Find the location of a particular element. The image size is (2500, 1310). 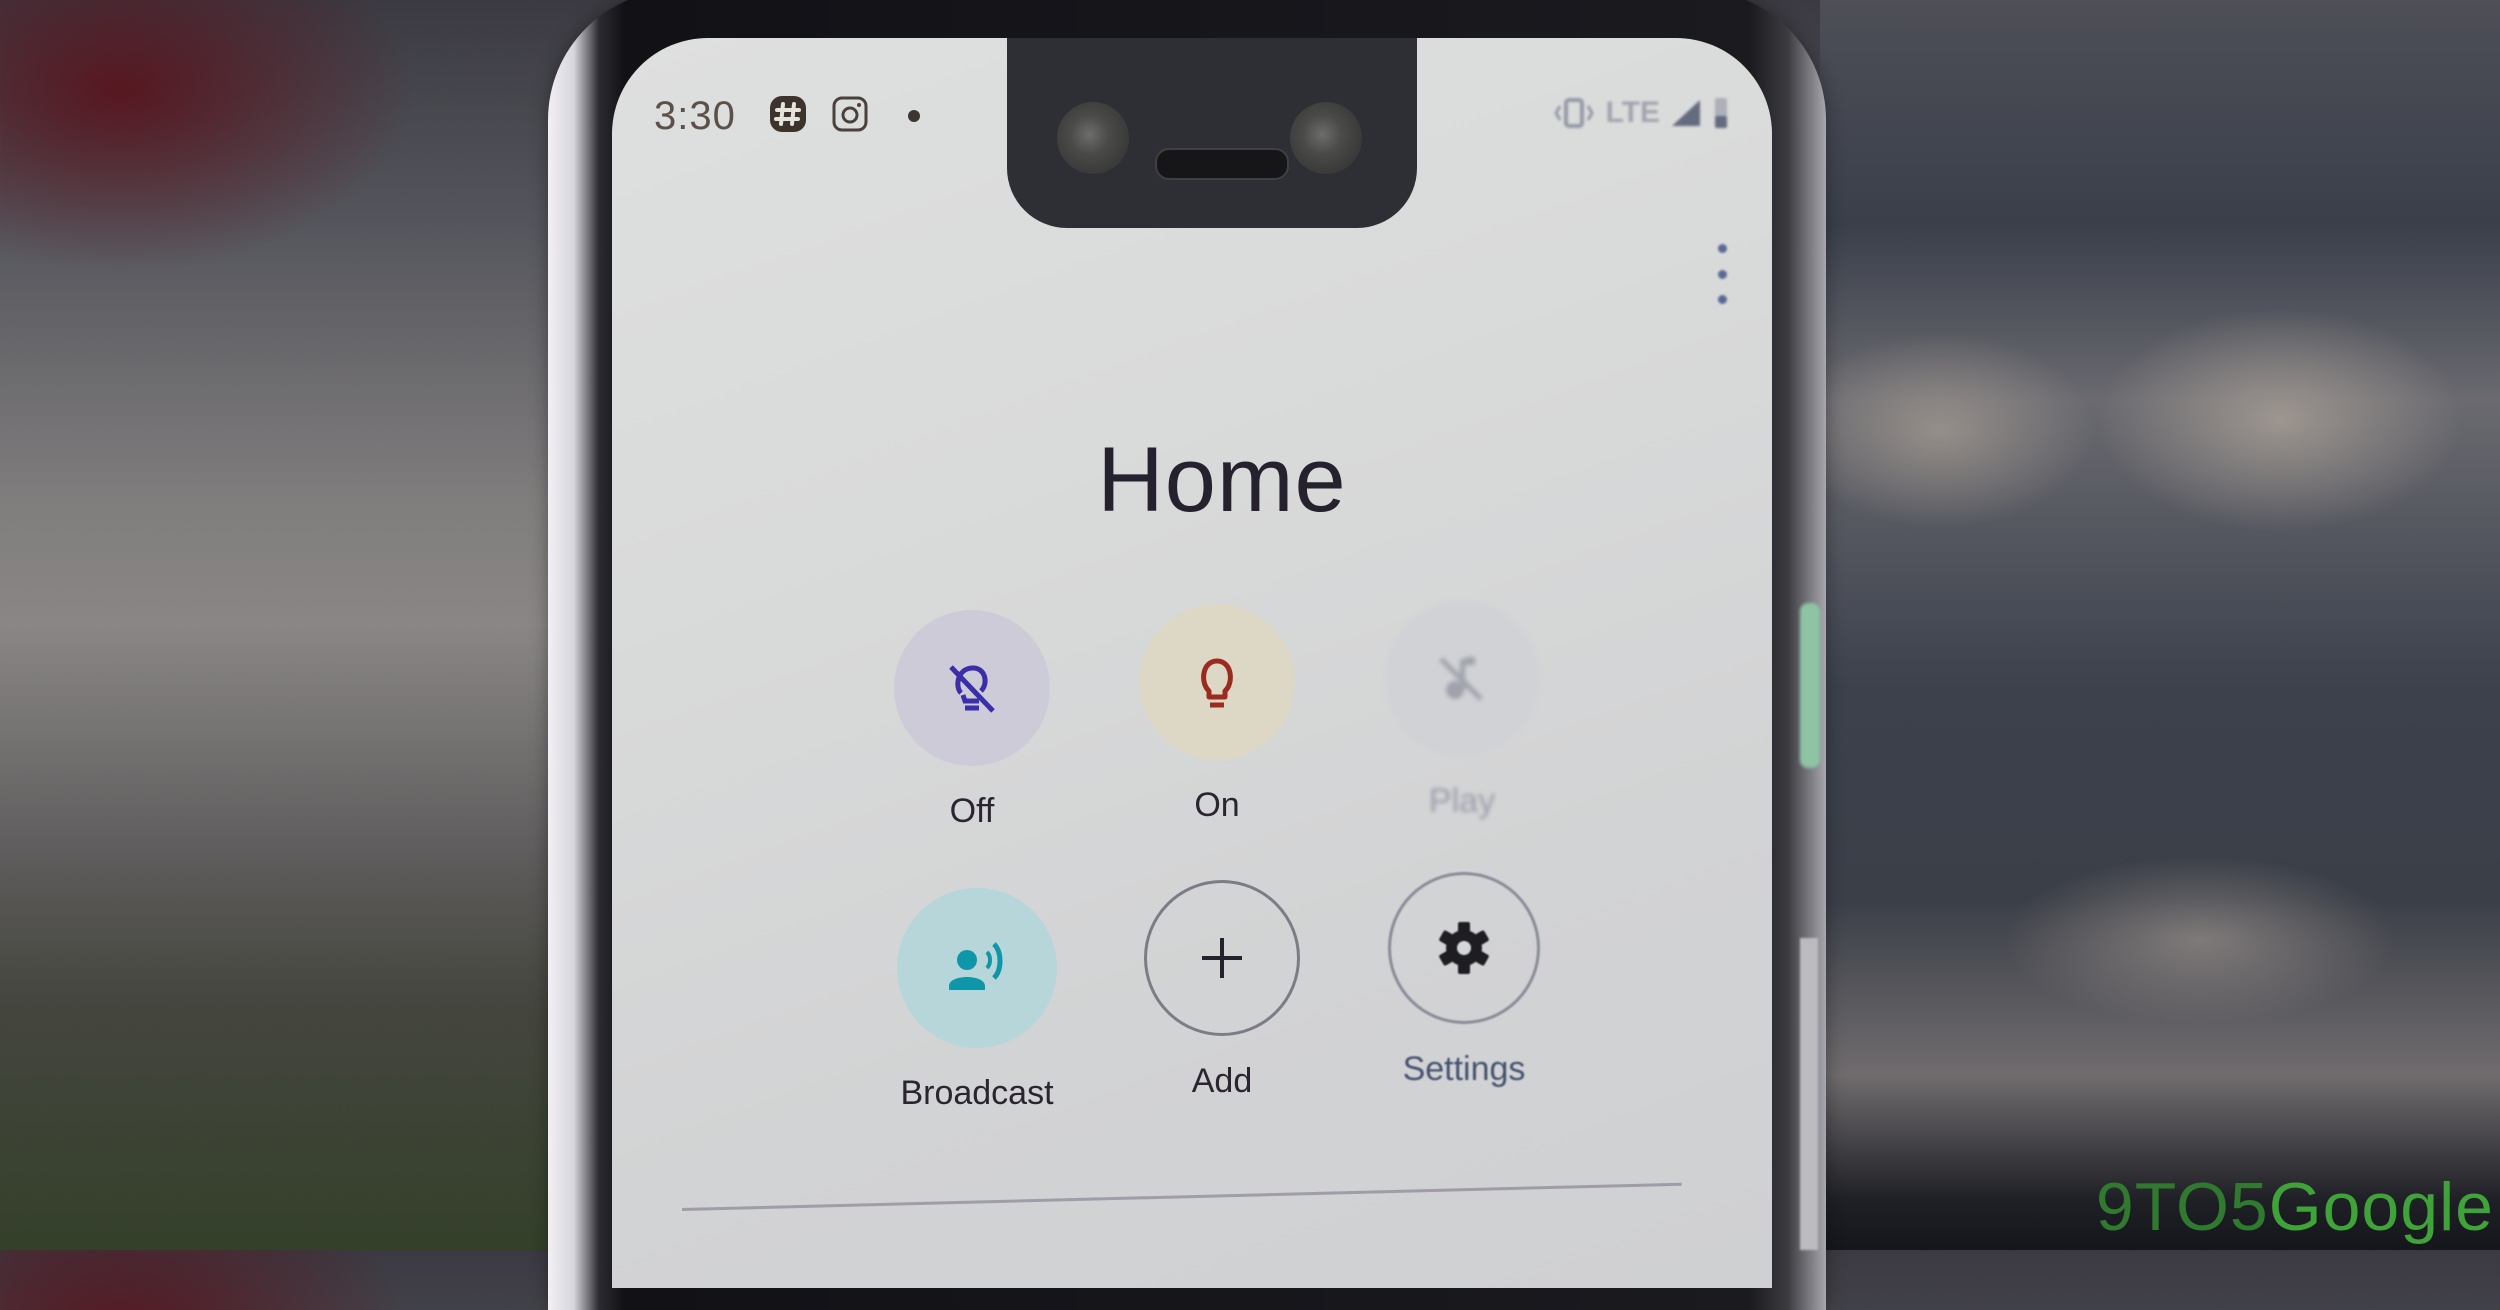

add-button-circle is located at coordinates (1222, 958).